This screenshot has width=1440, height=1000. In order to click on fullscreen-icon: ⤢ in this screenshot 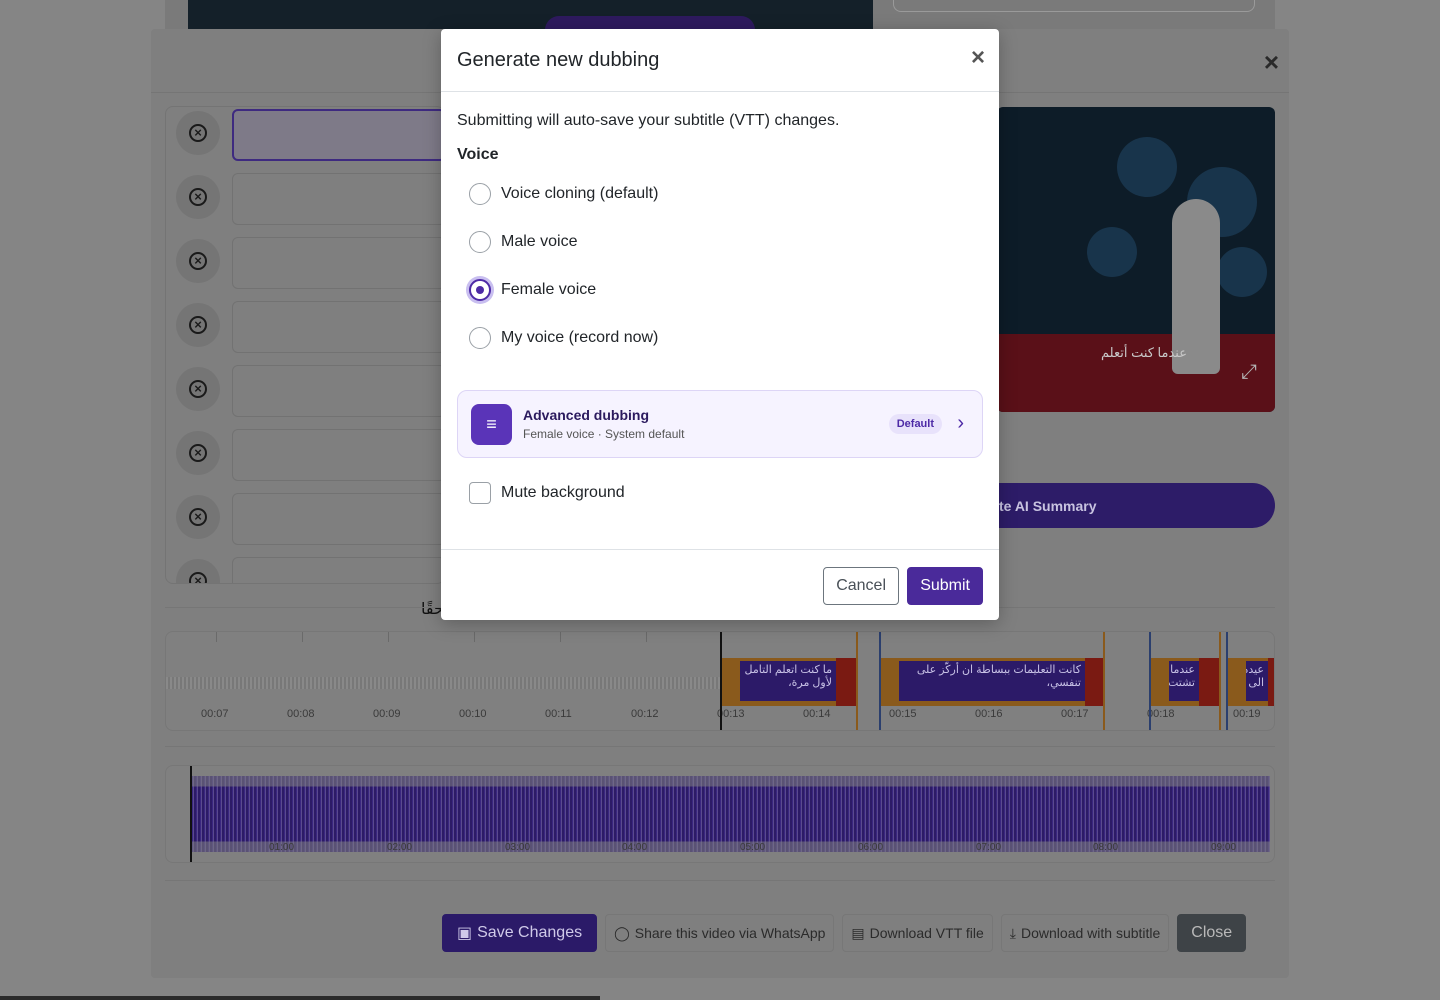, I will do `click(1249, 372)`.